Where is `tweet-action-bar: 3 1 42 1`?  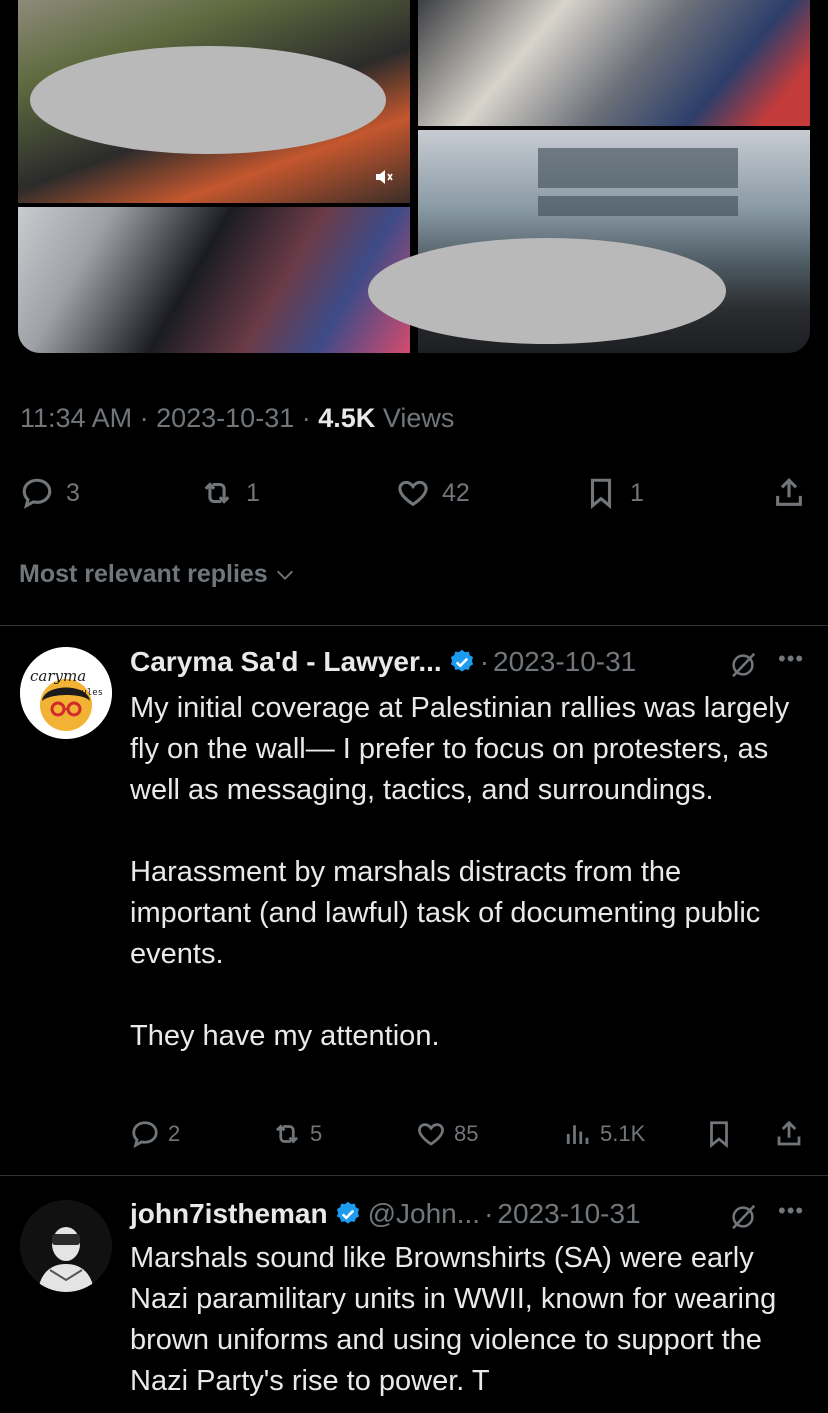 tweet-action-bar: 3 1 42 1 is located at coordinates (414, 493).